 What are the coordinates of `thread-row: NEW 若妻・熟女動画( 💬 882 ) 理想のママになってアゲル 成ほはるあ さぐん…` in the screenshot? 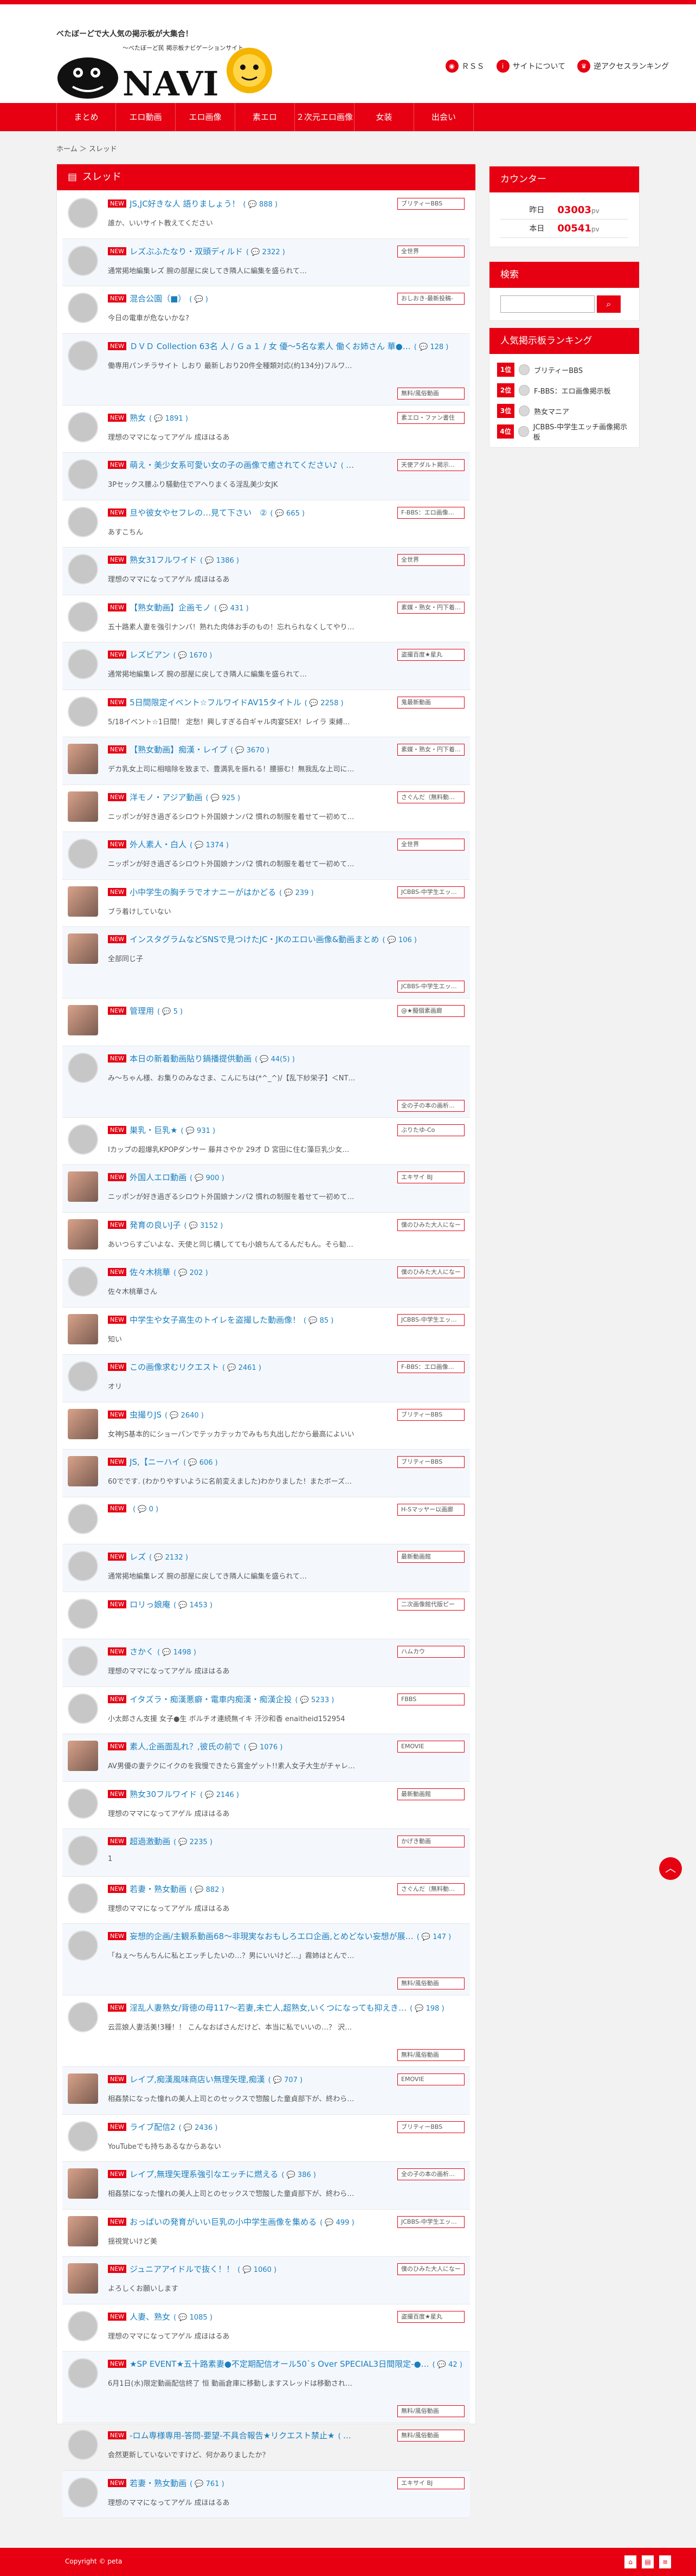 It's located at (266, 1900).